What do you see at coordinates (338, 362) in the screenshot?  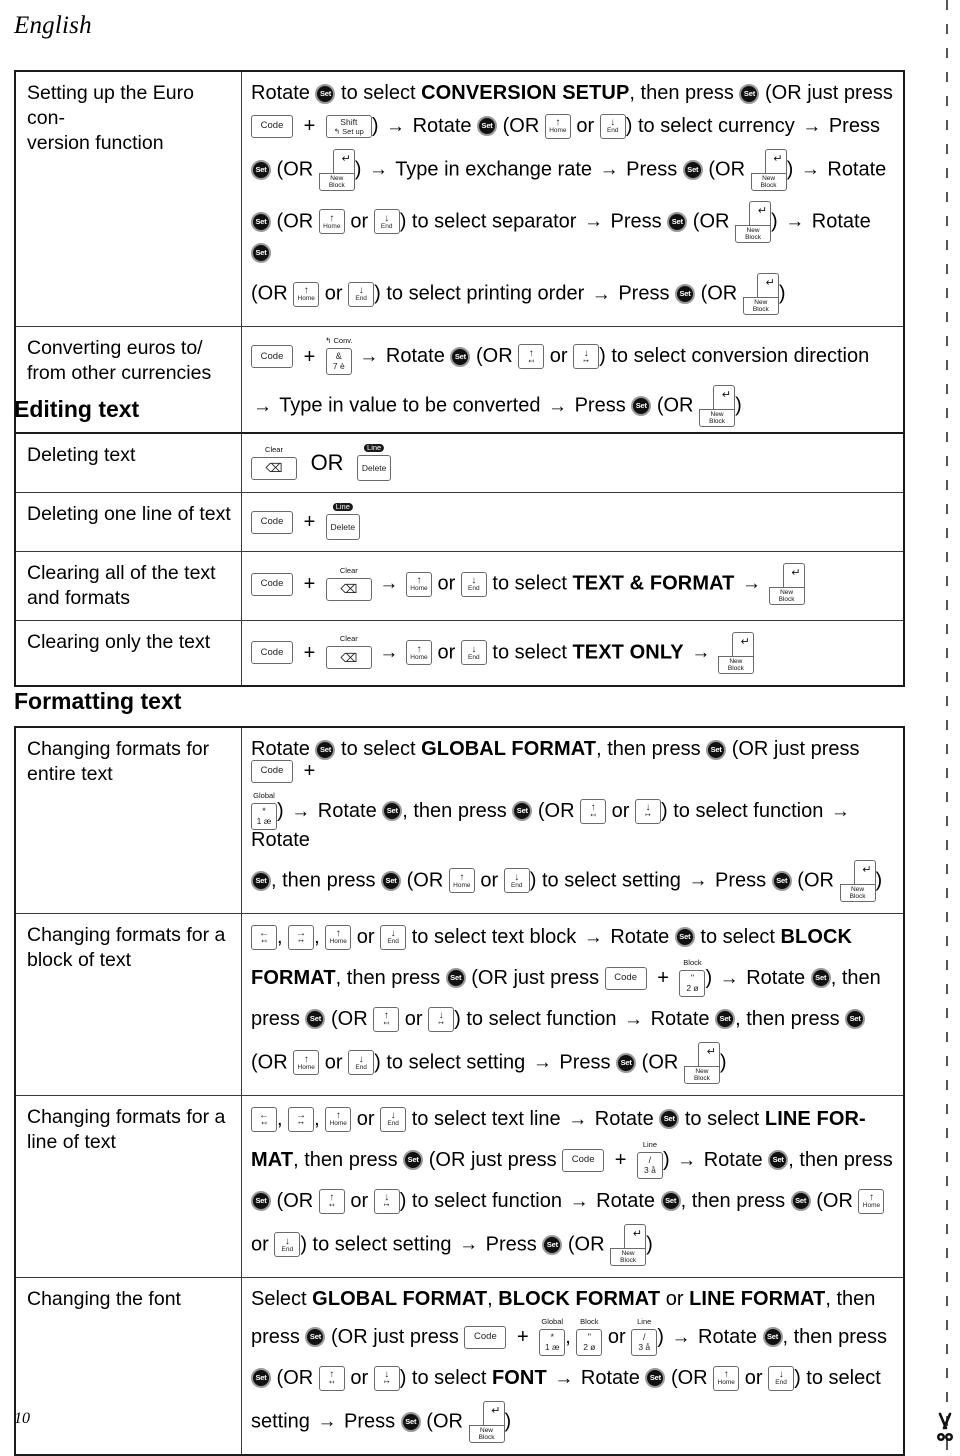 I see `conv-7-key: & 7 è` at bounding box center [338, 362].